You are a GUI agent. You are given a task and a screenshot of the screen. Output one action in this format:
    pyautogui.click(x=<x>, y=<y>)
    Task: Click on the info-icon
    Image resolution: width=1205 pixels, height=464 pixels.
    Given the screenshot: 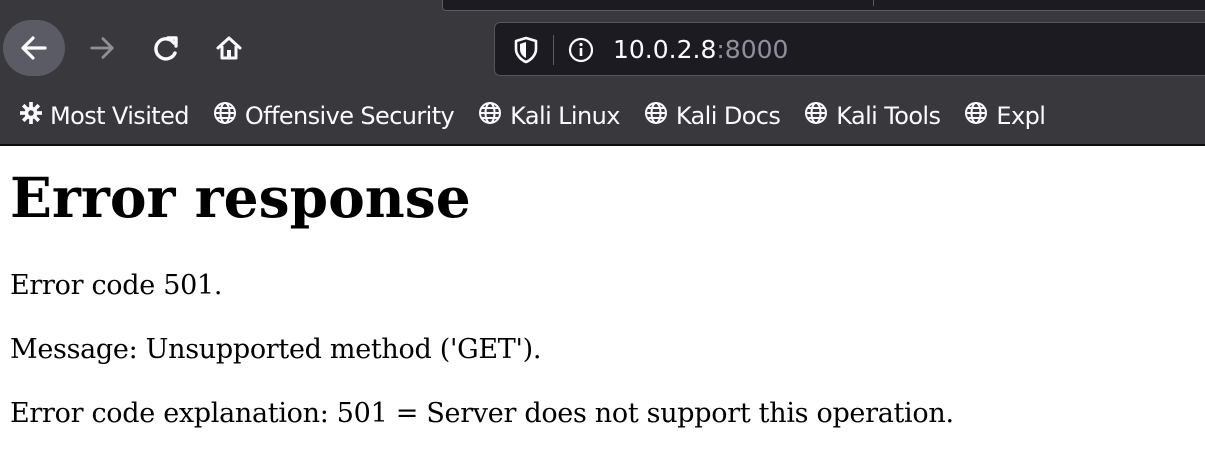 What is the action you would take?
    pyautogui.click(x=581, y=50)
    